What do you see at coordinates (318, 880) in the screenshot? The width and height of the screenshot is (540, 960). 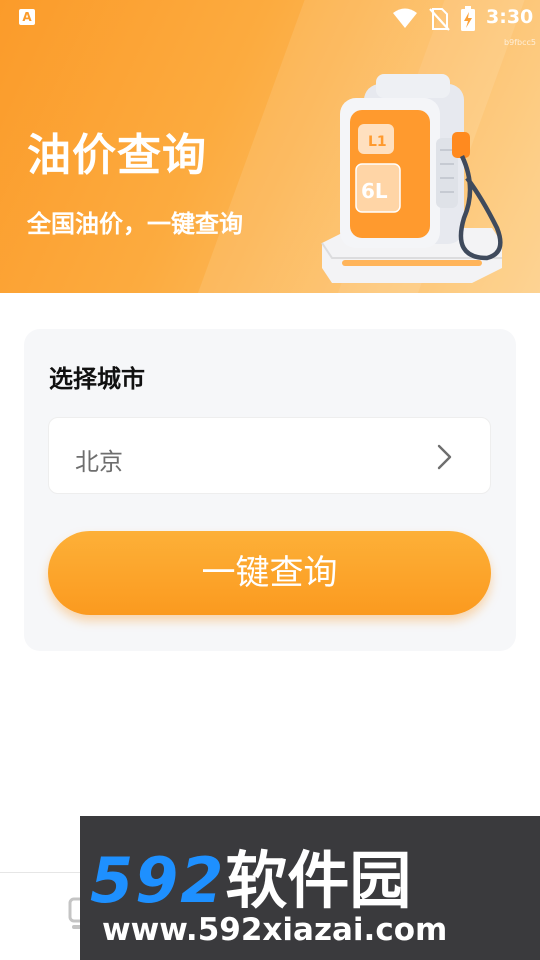 I see `watermark-brand-text: 软件园` at bounding box center [318, 880].